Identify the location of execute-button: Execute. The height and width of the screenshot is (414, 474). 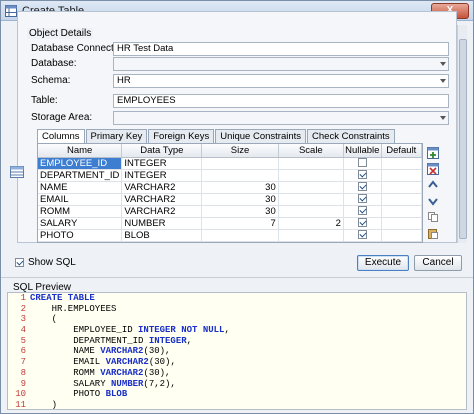
(383, 263).